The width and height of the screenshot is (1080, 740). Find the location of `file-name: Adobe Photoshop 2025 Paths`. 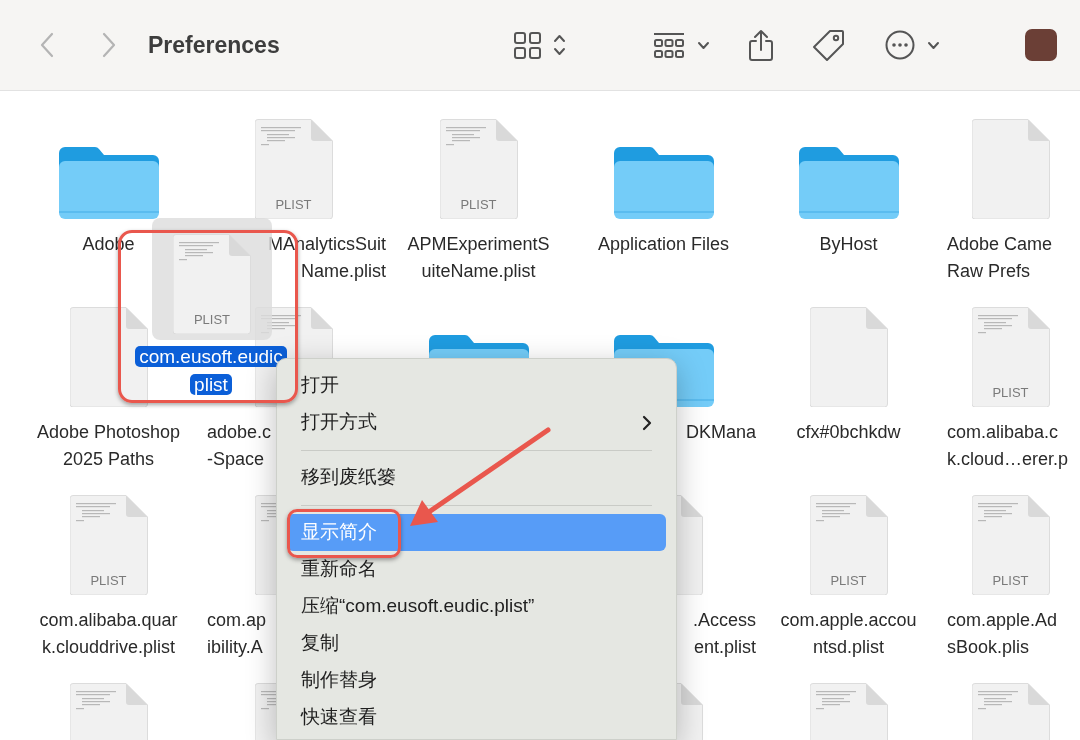

file-name: Adobe Photoshop 2025 Paths is located at coordinates (108, 446).